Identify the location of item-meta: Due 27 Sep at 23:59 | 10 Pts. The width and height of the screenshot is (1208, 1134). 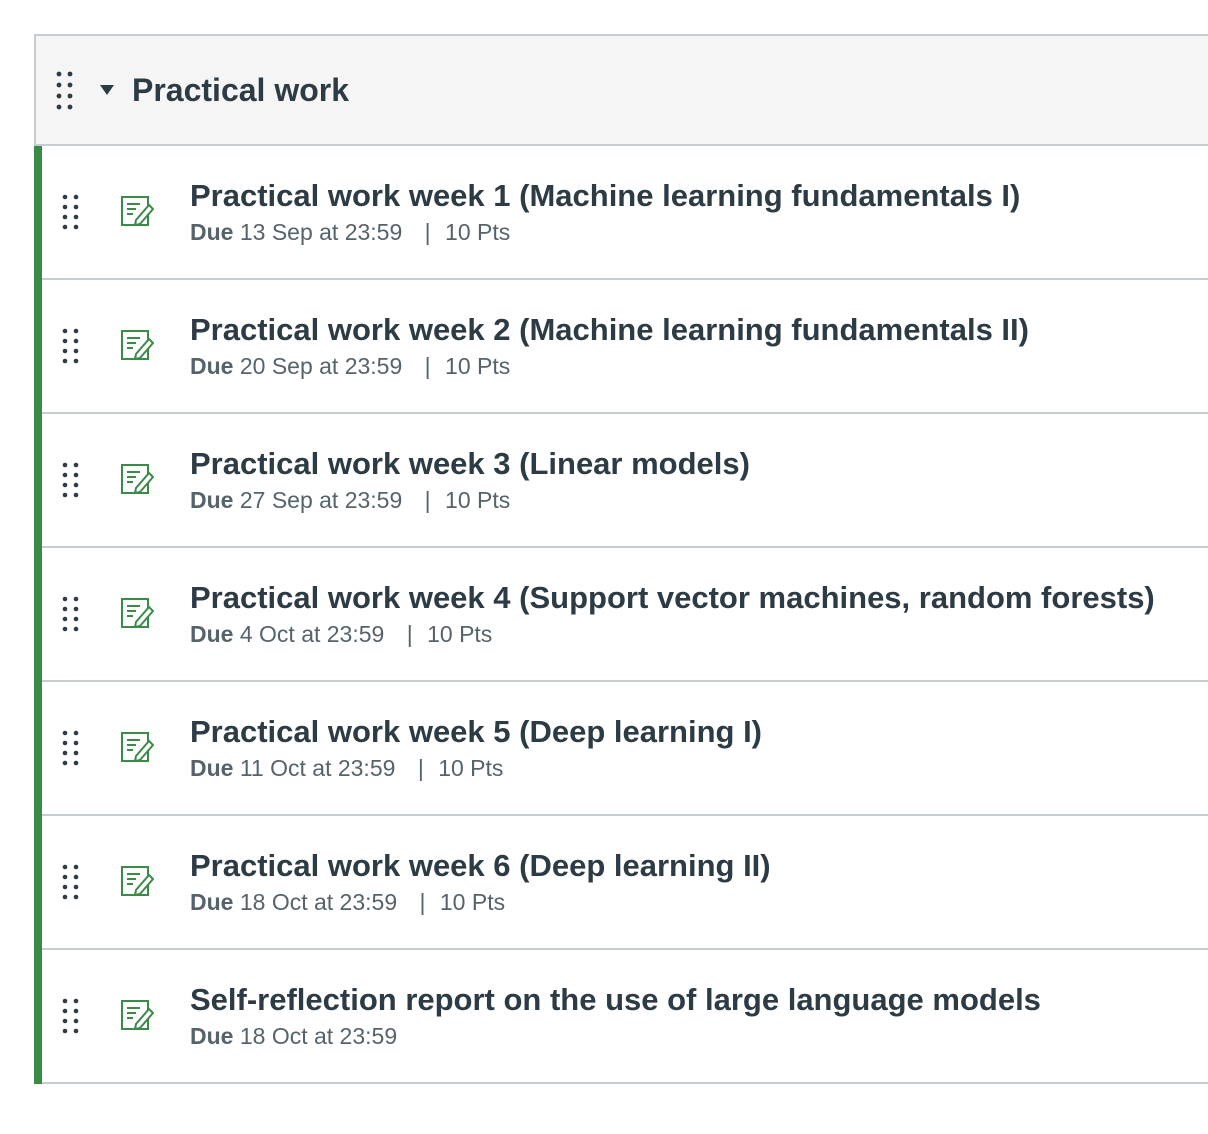
(470, 500).